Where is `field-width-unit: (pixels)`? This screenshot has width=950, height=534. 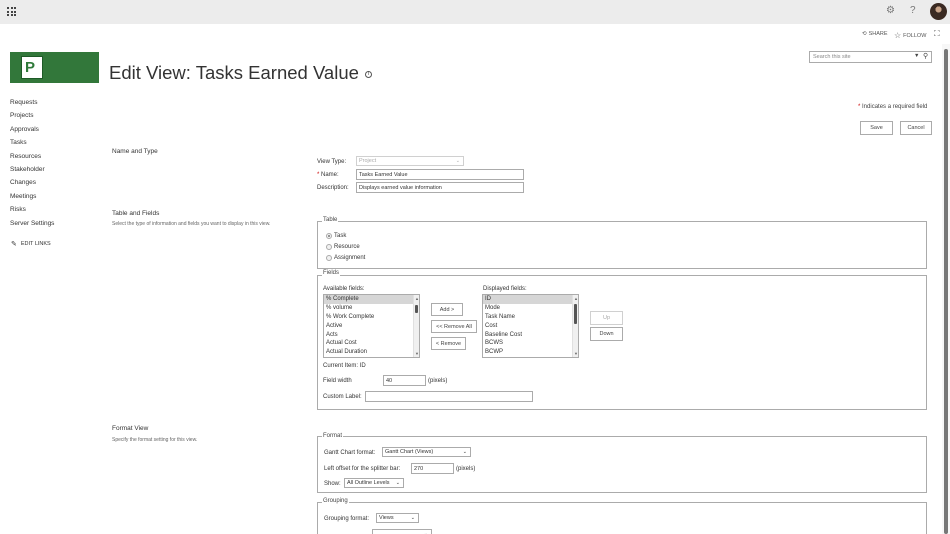 field-width-unit: (pixels) is located at coordinates (438, 381).